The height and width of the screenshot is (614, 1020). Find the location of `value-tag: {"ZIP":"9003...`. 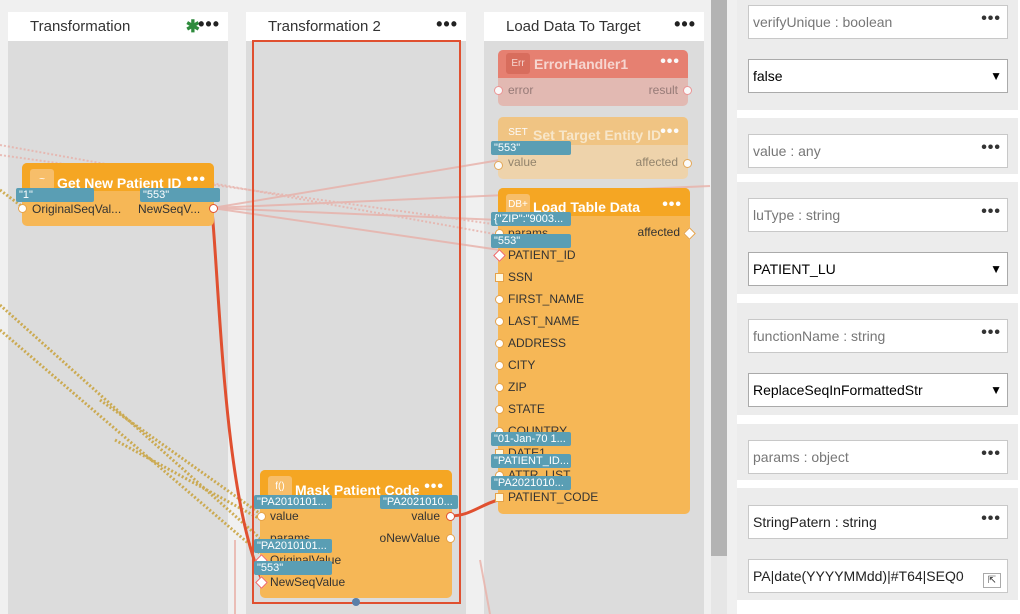

value-tag: {"ZIP":"9003... is located at coordinates (531, 219).